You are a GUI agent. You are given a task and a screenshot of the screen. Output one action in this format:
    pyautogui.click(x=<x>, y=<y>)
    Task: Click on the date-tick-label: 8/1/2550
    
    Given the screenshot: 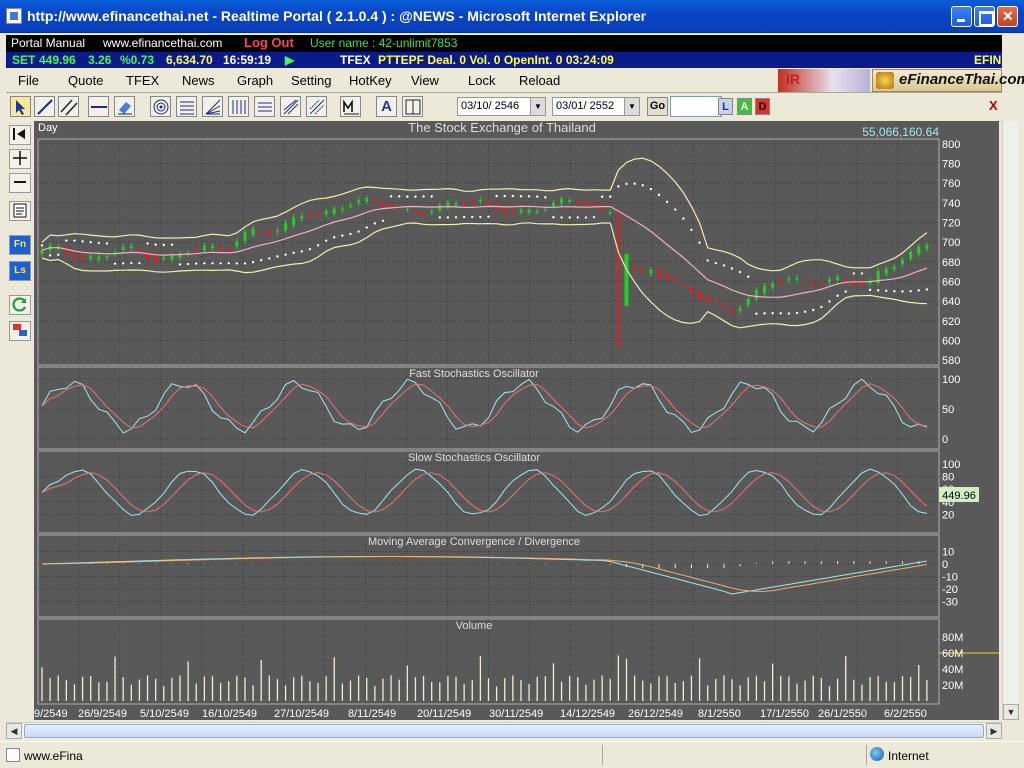 What is the action you would take?
    pyautogui.click(x=719, y=714)
    